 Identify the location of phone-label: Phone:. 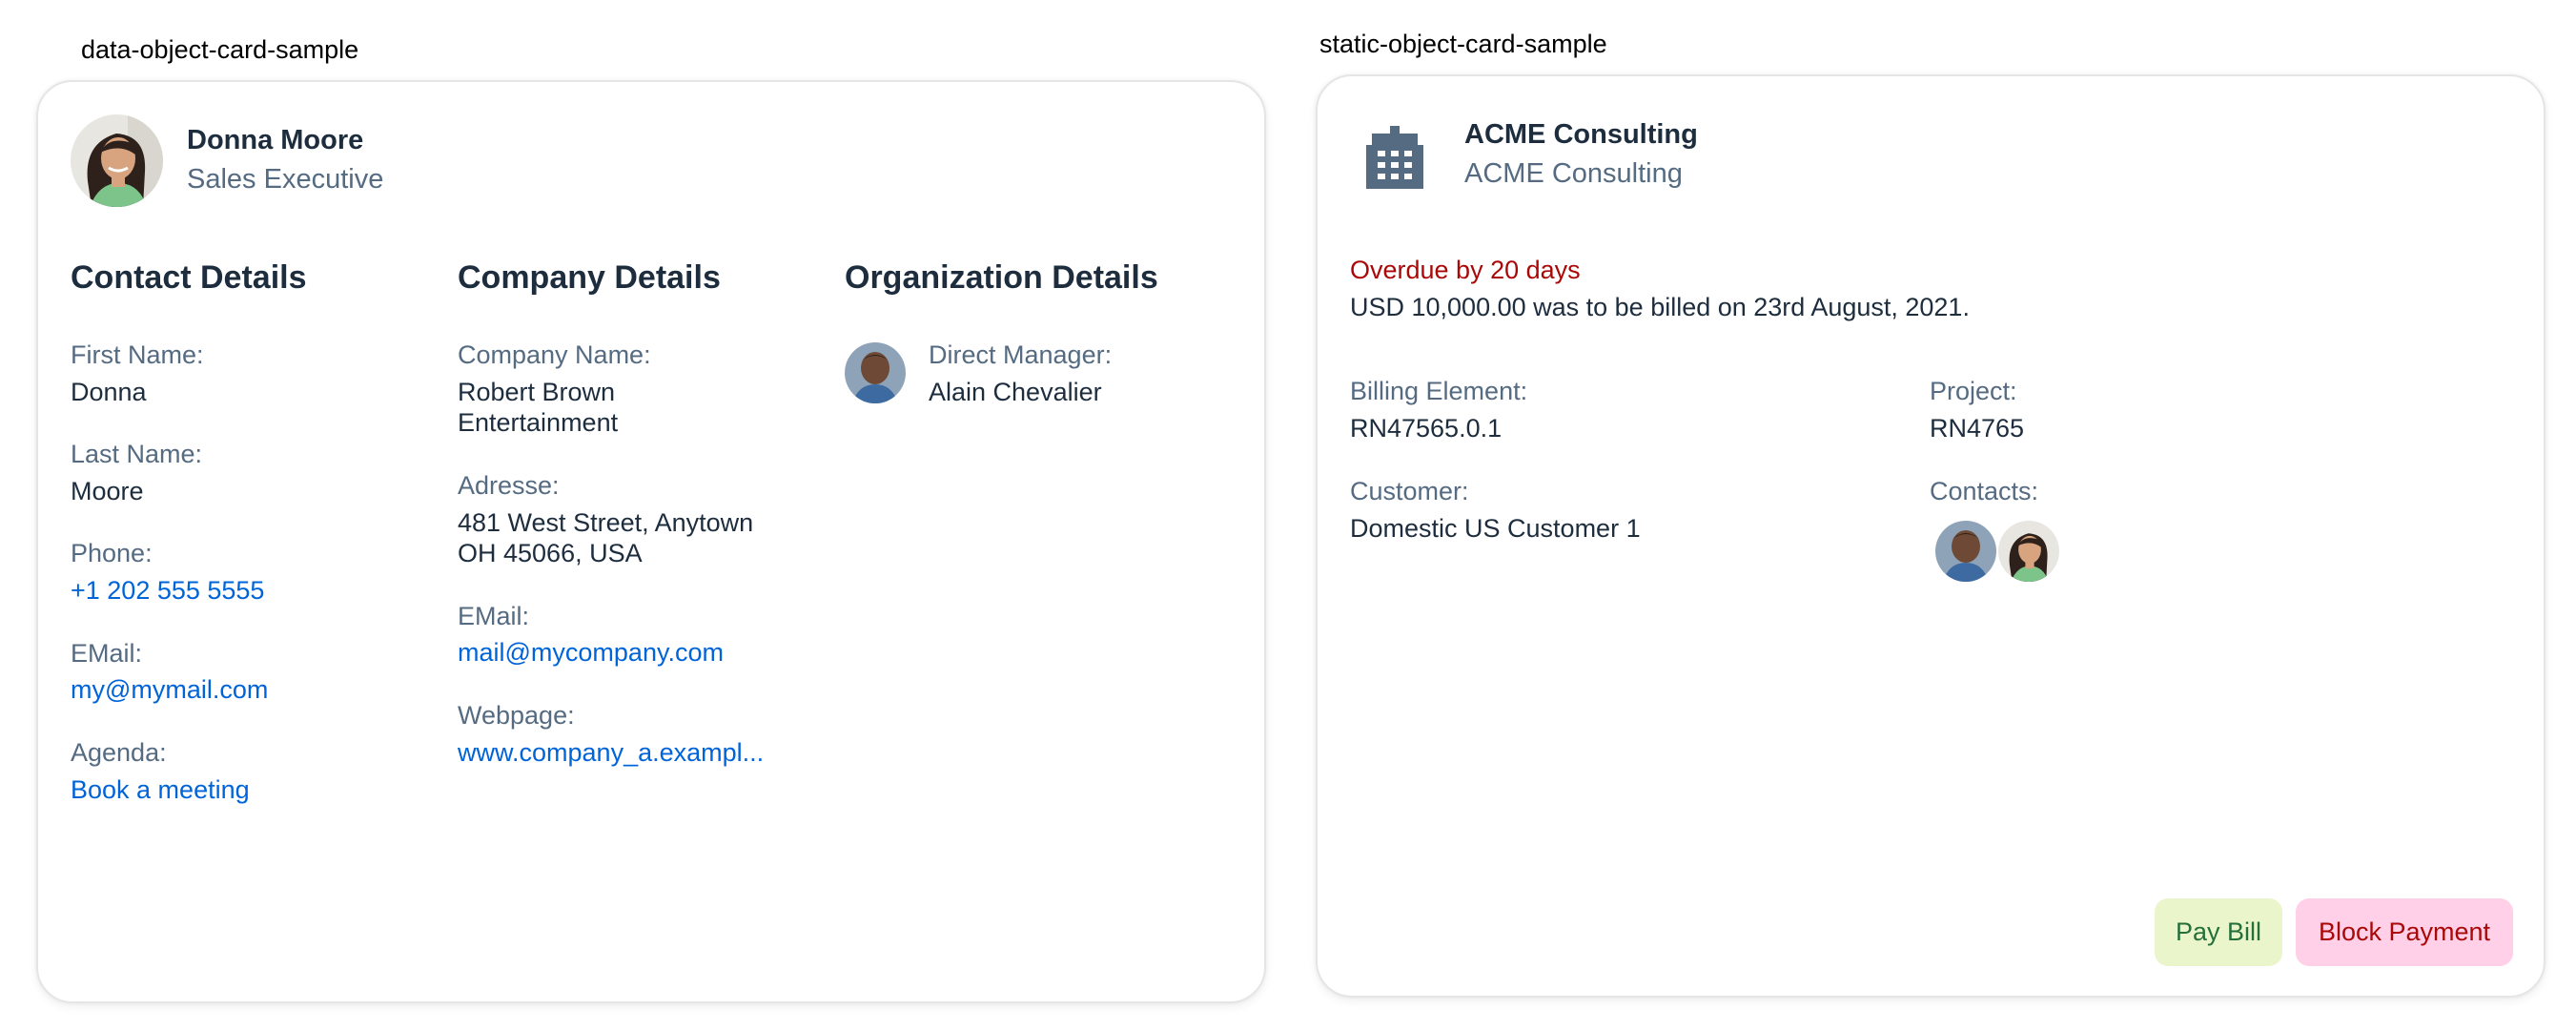
(112, 553).